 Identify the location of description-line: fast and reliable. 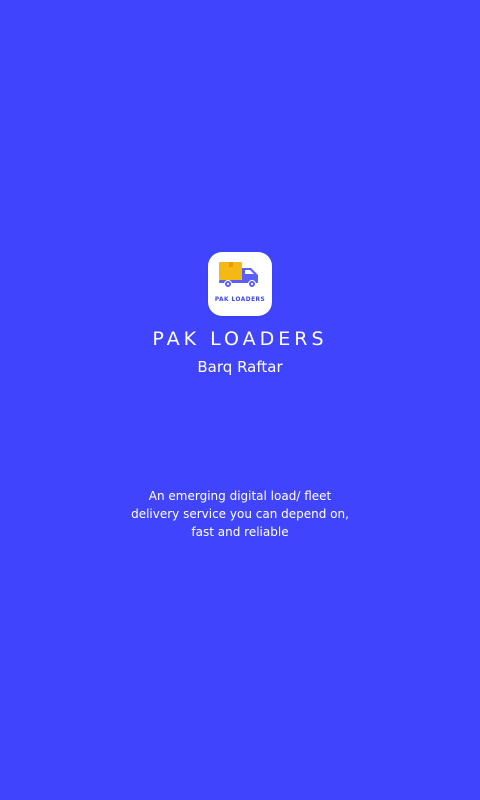
(240, 532).